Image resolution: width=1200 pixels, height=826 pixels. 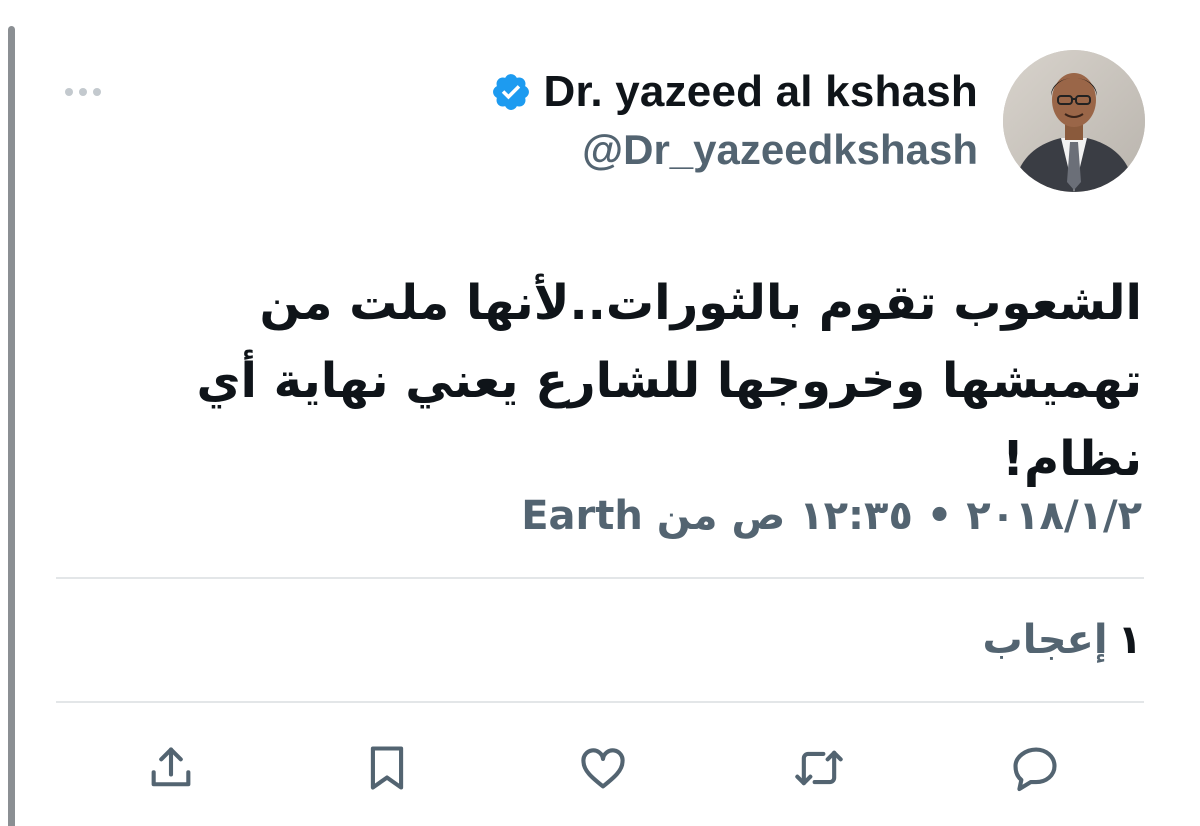 I want to click on share-button, so click(x=171, y=768).